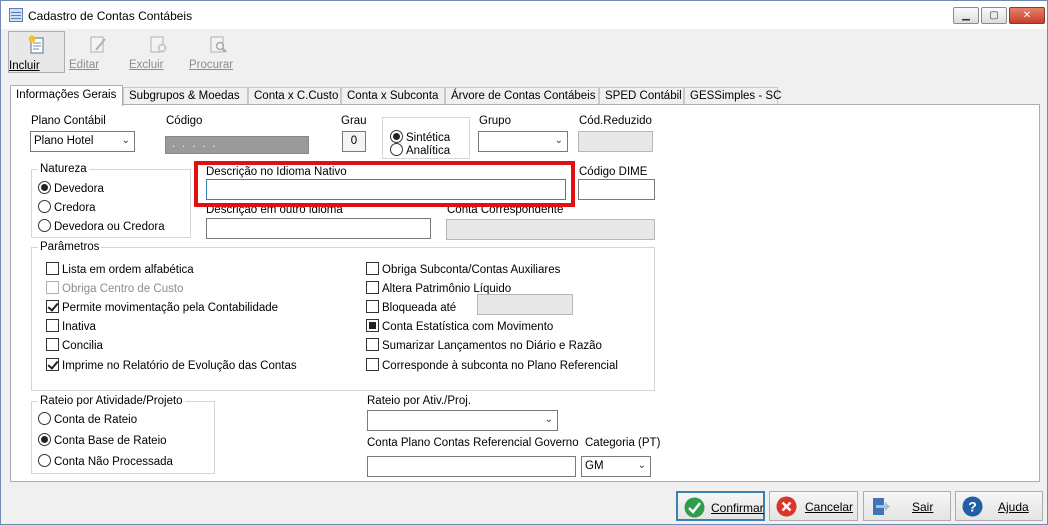 The width and height of the screenshot is (1048, 525). Describe the element at coordinates (907, 506) in the screenshot. I see `sair-button: Sair` at that location.